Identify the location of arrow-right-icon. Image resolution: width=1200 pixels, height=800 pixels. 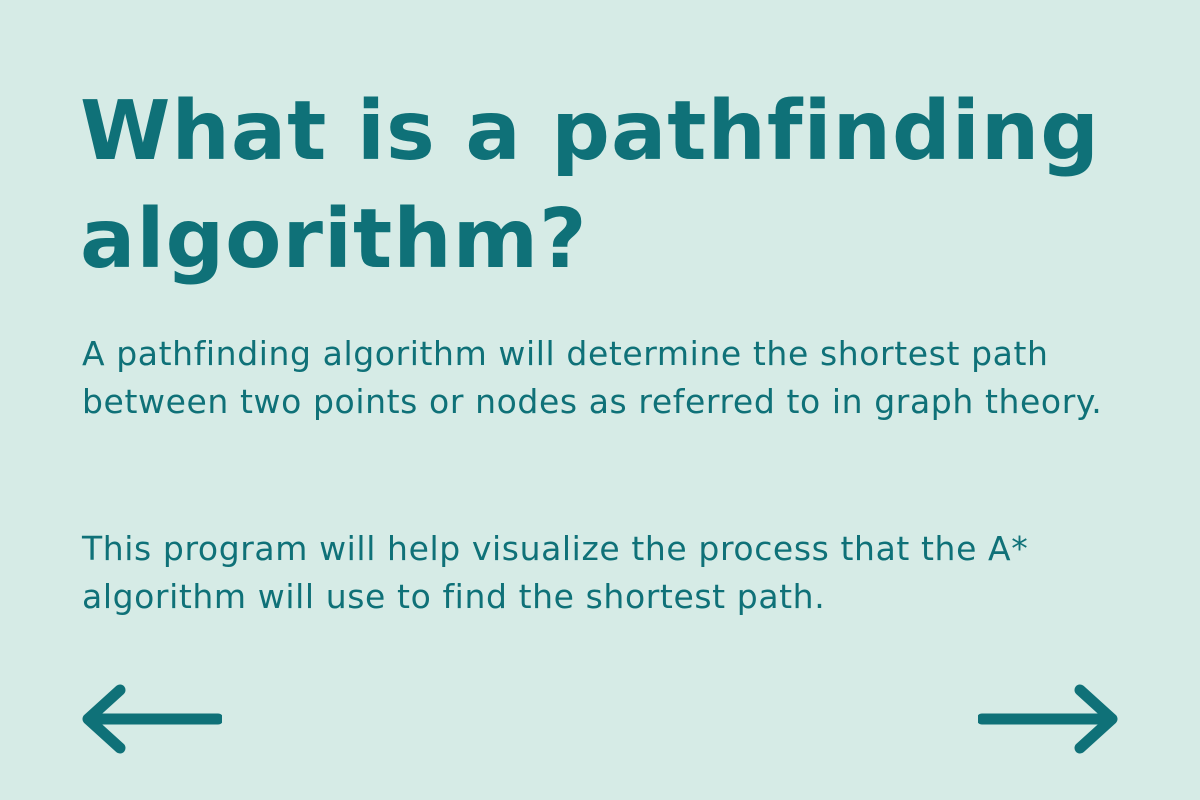
(1048, 719).